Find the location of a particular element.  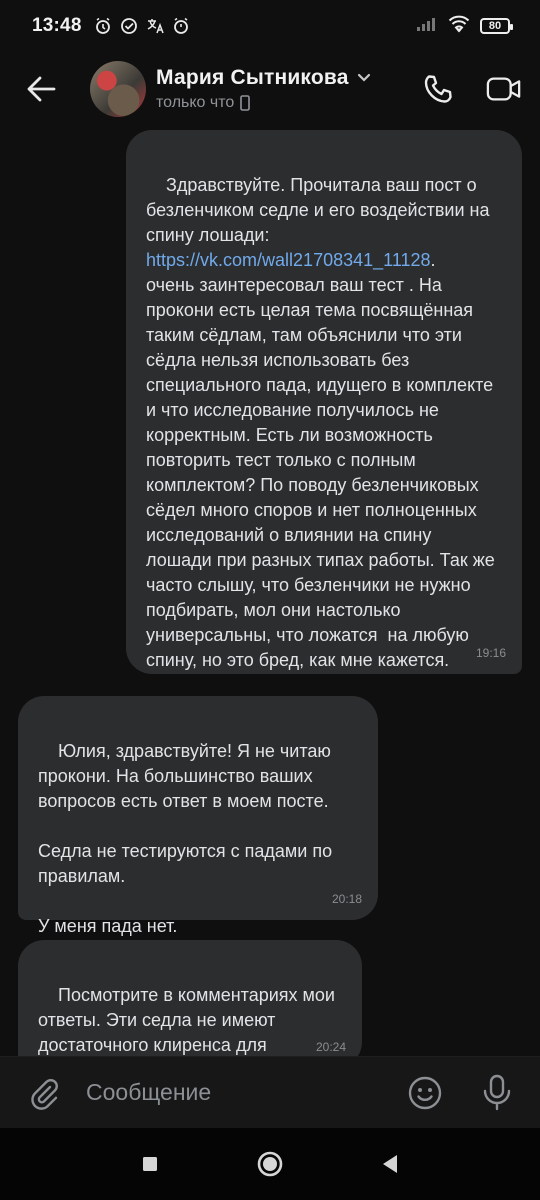

back-button is located at coordinates (41, 89).